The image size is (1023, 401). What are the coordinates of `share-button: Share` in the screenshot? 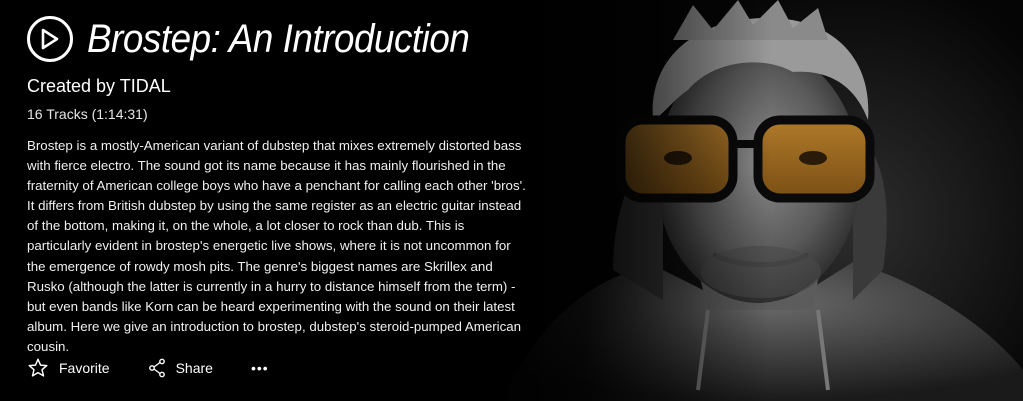 It's located at (180, 368).